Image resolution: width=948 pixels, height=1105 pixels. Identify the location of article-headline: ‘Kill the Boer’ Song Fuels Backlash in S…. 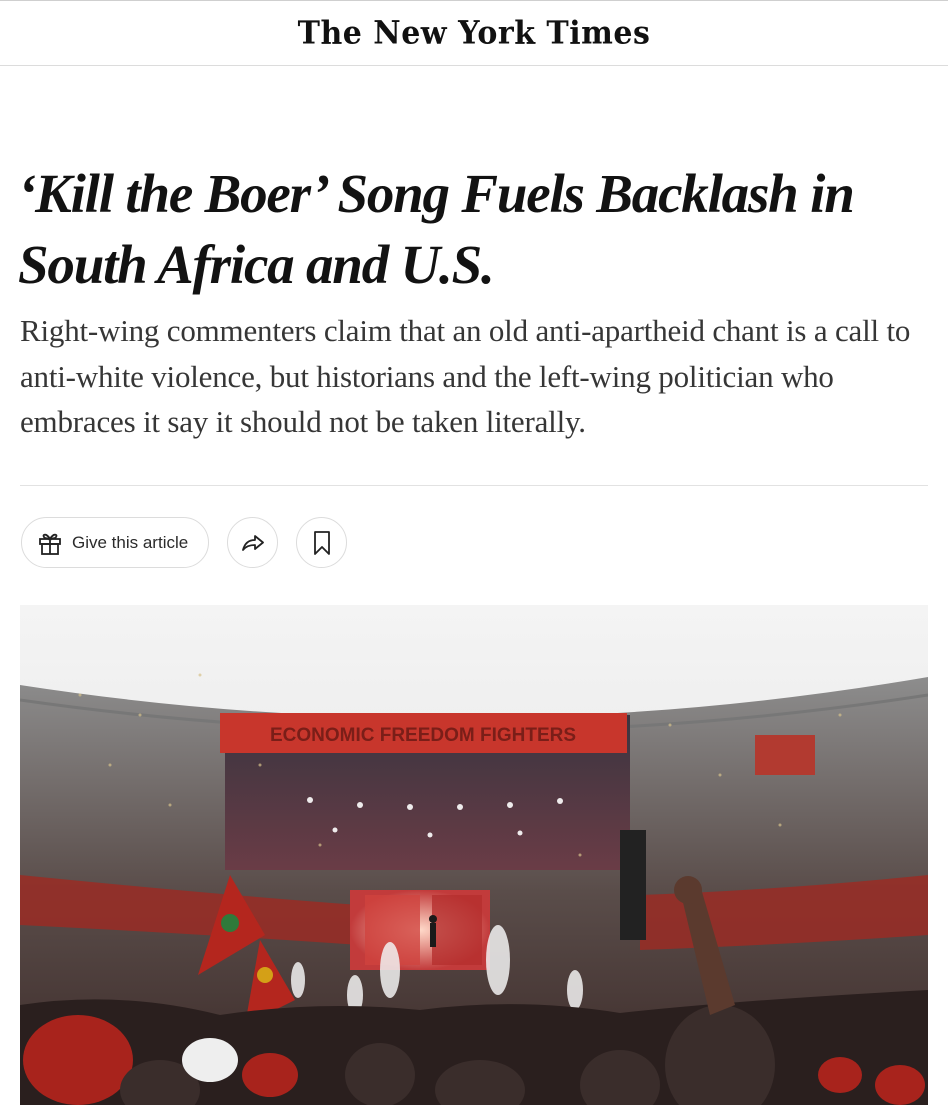
(436, 229).